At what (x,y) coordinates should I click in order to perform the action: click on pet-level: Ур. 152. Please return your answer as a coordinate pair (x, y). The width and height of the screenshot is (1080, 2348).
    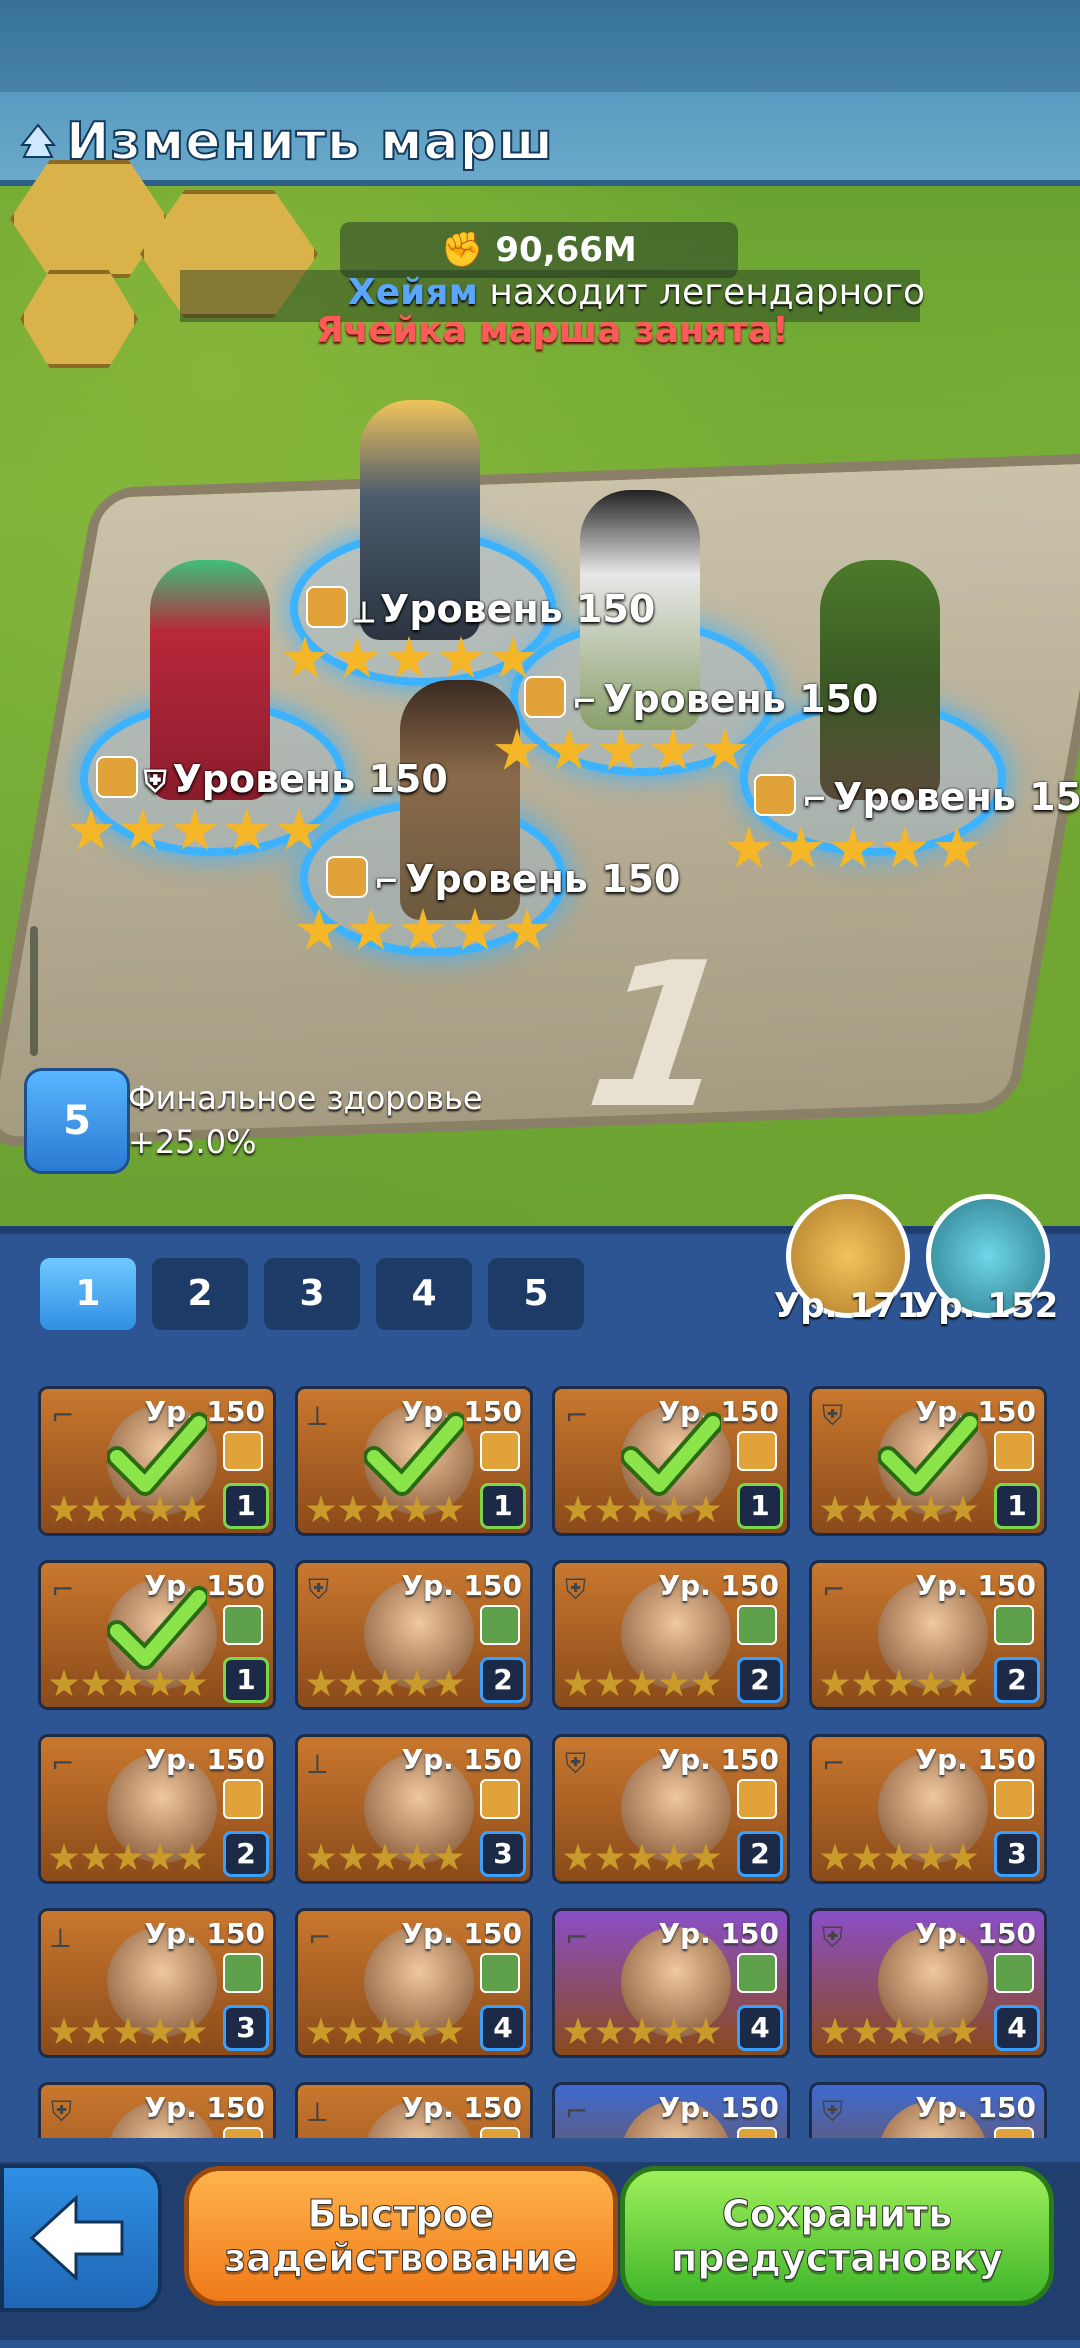
    Looking at the image, I should click on (985, 1306).